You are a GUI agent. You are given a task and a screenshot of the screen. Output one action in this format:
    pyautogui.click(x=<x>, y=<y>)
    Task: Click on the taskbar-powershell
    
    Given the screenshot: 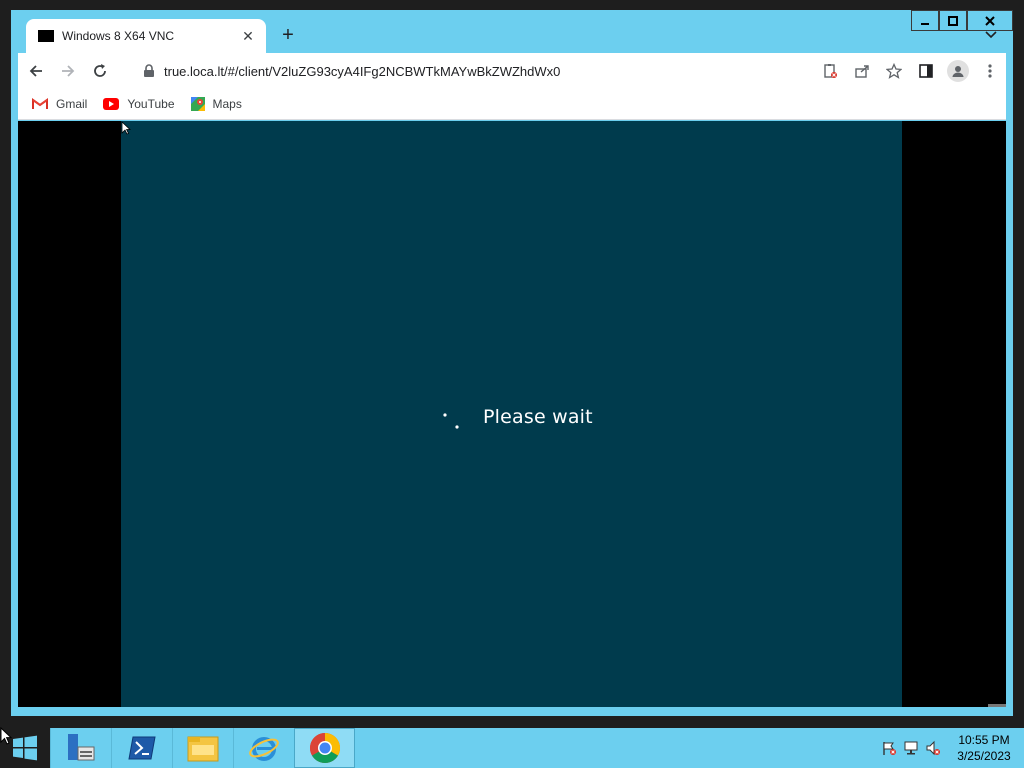 What is the action you would take?
    pyautogui.click(x=141, y=748)
    